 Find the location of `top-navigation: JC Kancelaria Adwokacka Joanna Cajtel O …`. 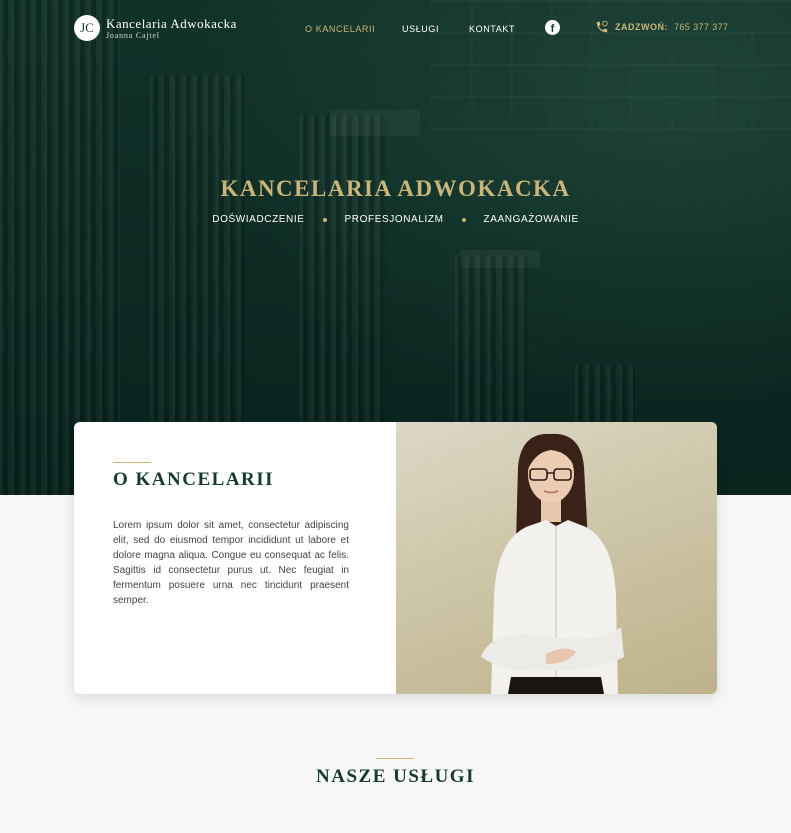

top-navigation: JC Kancelaria Adwokacka Joanna Cajtel O … is located at coordinates (395, 30).